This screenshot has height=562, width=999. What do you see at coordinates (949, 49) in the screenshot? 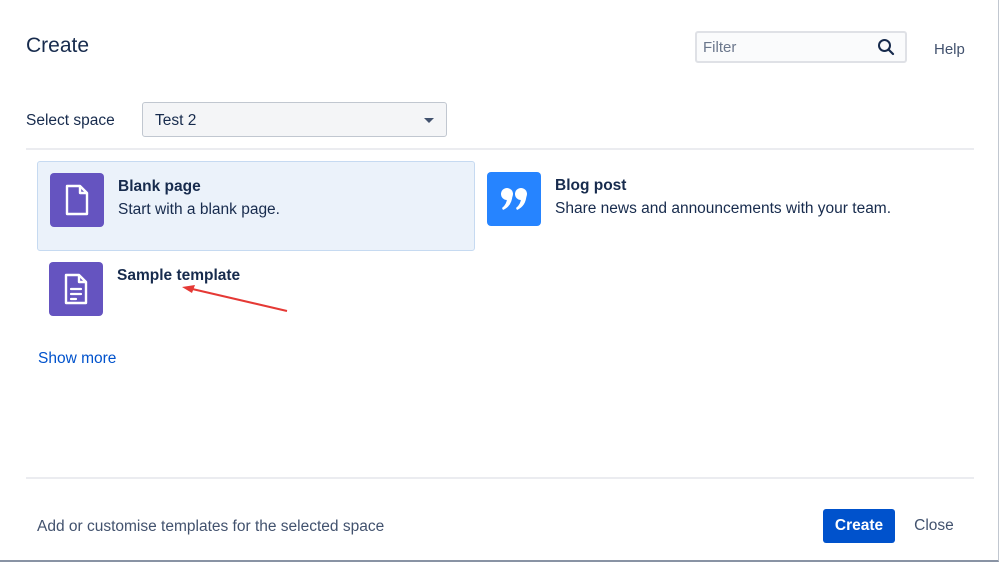
I see `help-link: Help` at bounding box center [949, 49].